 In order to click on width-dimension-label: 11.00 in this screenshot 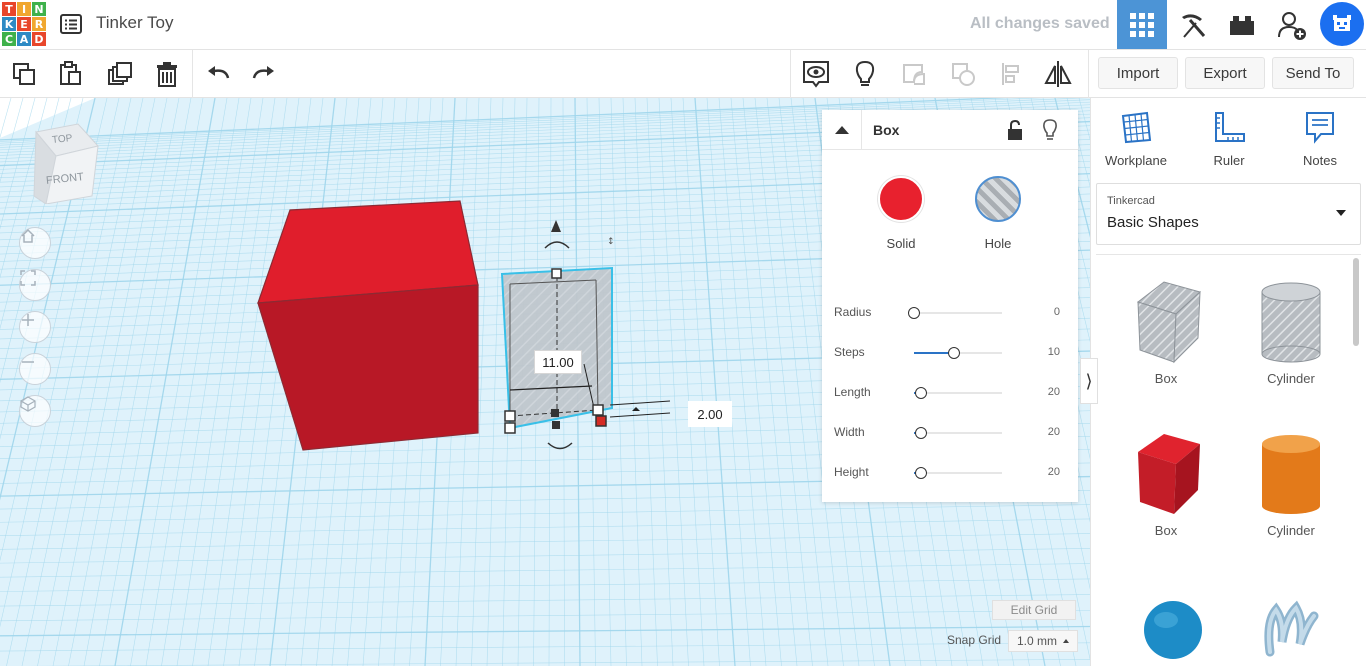, I will do `click(558, 362)`.